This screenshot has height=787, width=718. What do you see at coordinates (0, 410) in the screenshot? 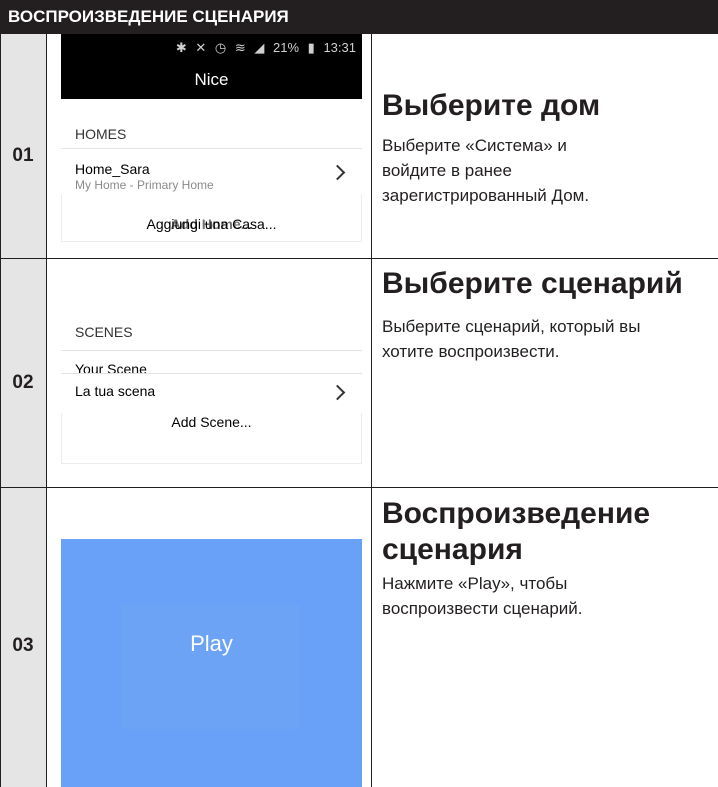
I see `table-border-left` at bounding box center [0, 410].